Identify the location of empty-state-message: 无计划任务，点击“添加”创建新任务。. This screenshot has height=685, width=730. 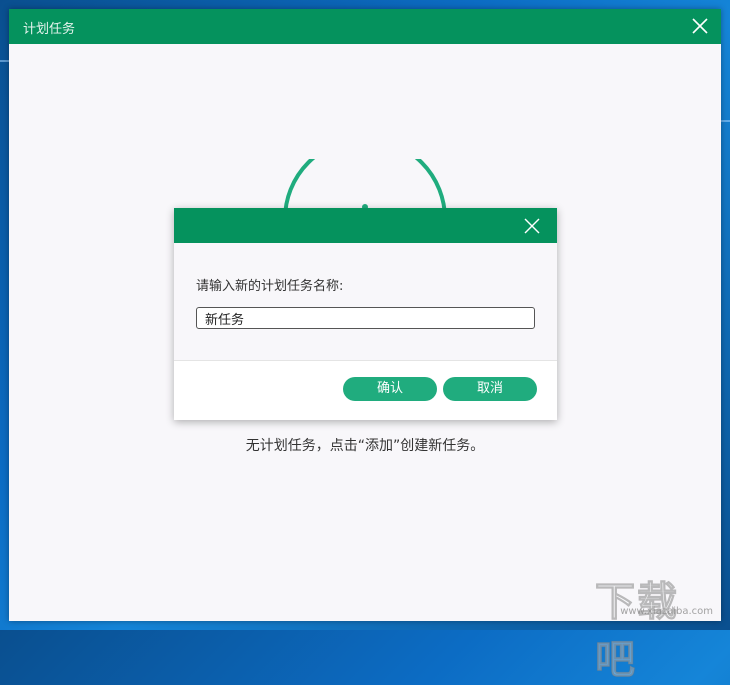
(365, 446).